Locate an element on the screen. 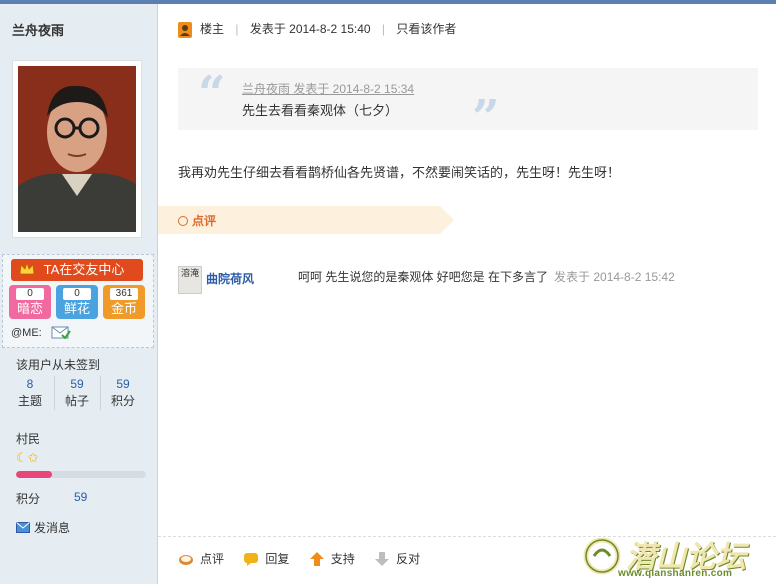 The height and width of the screenshot is (584, 776). signin-status: 该用户从未签到 is located at coordinates (58, 365).